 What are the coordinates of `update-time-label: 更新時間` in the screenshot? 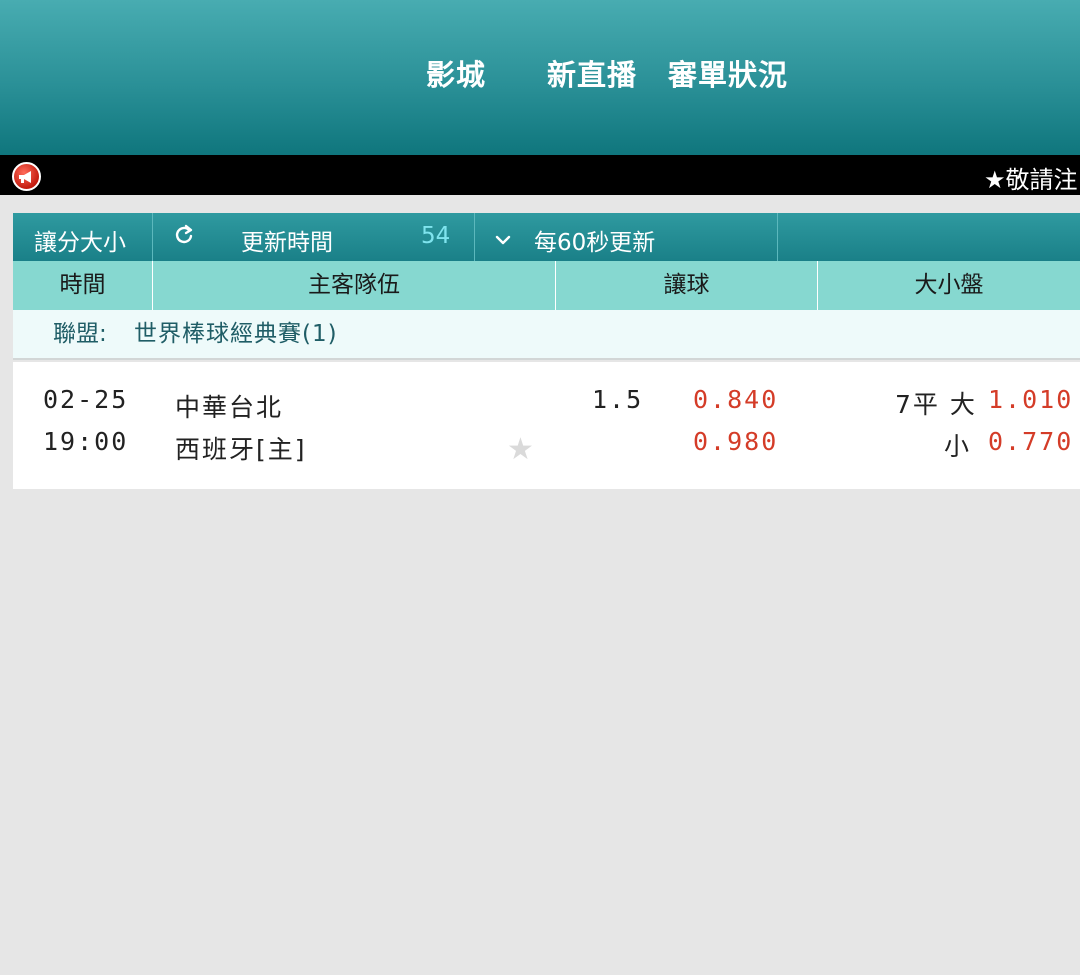 It's located at (287, 243).